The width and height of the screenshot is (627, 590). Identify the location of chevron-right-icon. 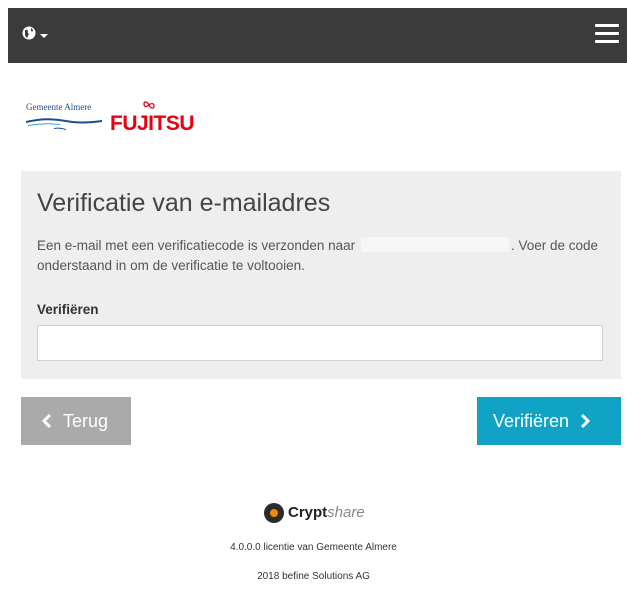
(585, 421).